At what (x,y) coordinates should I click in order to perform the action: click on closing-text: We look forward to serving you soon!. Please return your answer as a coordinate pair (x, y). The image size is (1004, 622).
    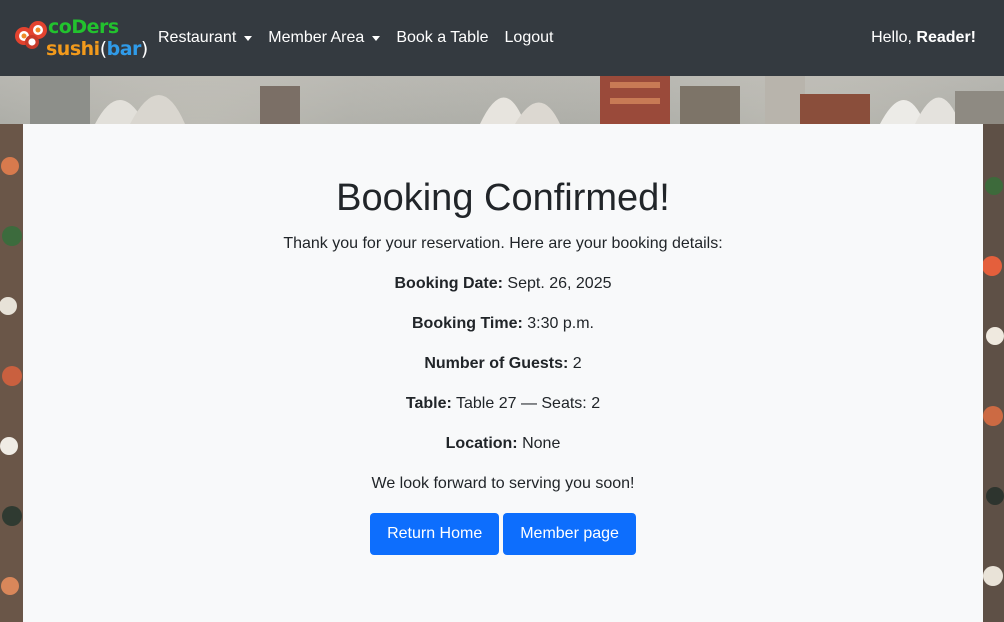
    Looking at the image, I should click on (503, 483).